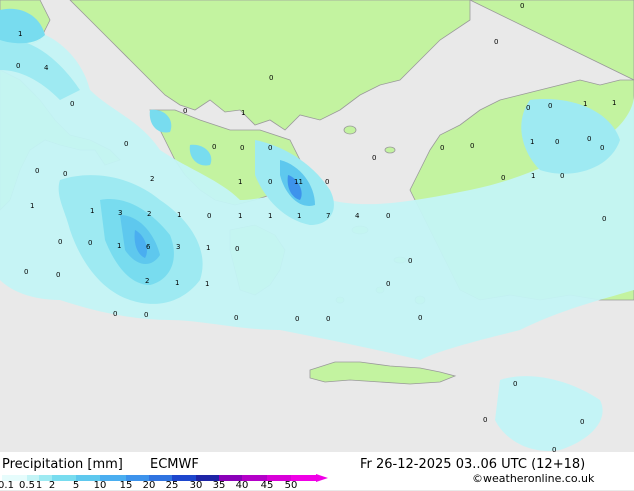 The image size is (634, 491). What do you see at coordinates (219, 485) in the screenshot?
I see `scale-label: 35` at bounding box center [219, 485].